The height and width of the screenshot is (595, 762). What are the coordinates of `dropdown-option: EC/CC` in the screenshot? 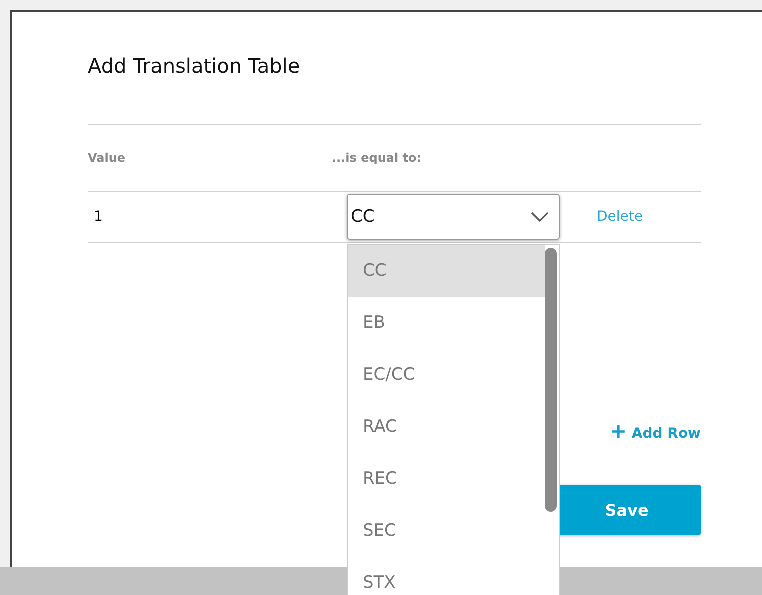 It's located at (446, 375).